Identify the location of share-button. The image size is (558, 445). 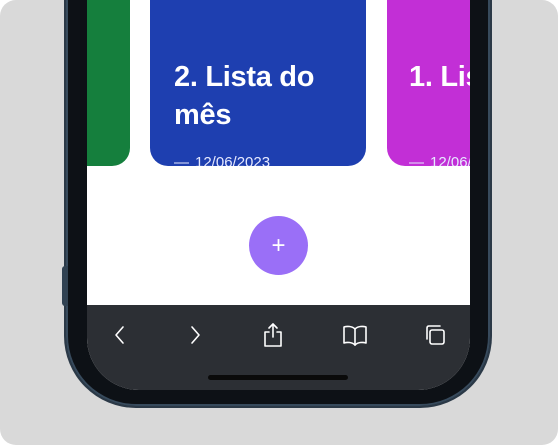
(273, 335).